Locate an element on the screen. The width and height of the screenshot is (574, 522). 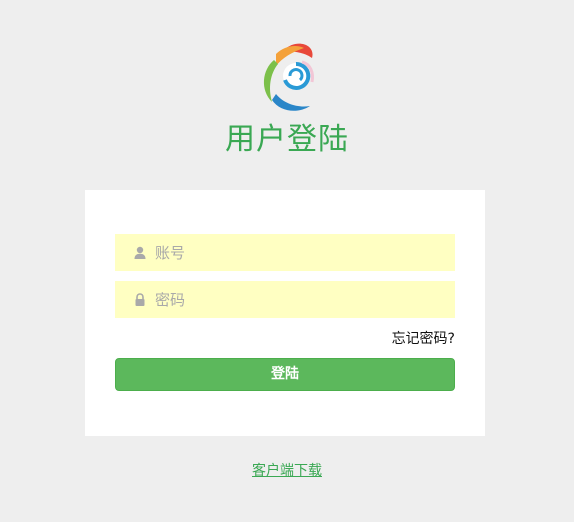
account-field is located at coordinates (285, 252).